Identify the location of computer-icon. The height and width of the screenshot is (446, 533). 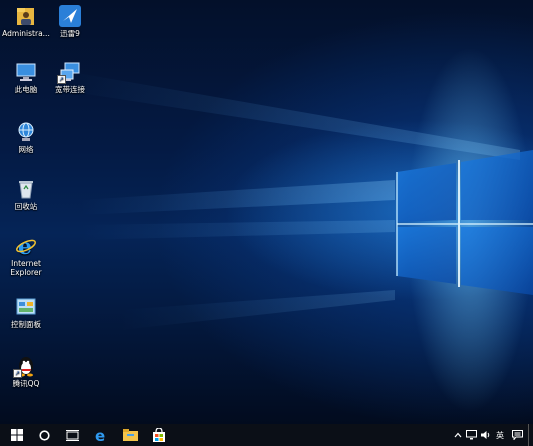
(26, 72).